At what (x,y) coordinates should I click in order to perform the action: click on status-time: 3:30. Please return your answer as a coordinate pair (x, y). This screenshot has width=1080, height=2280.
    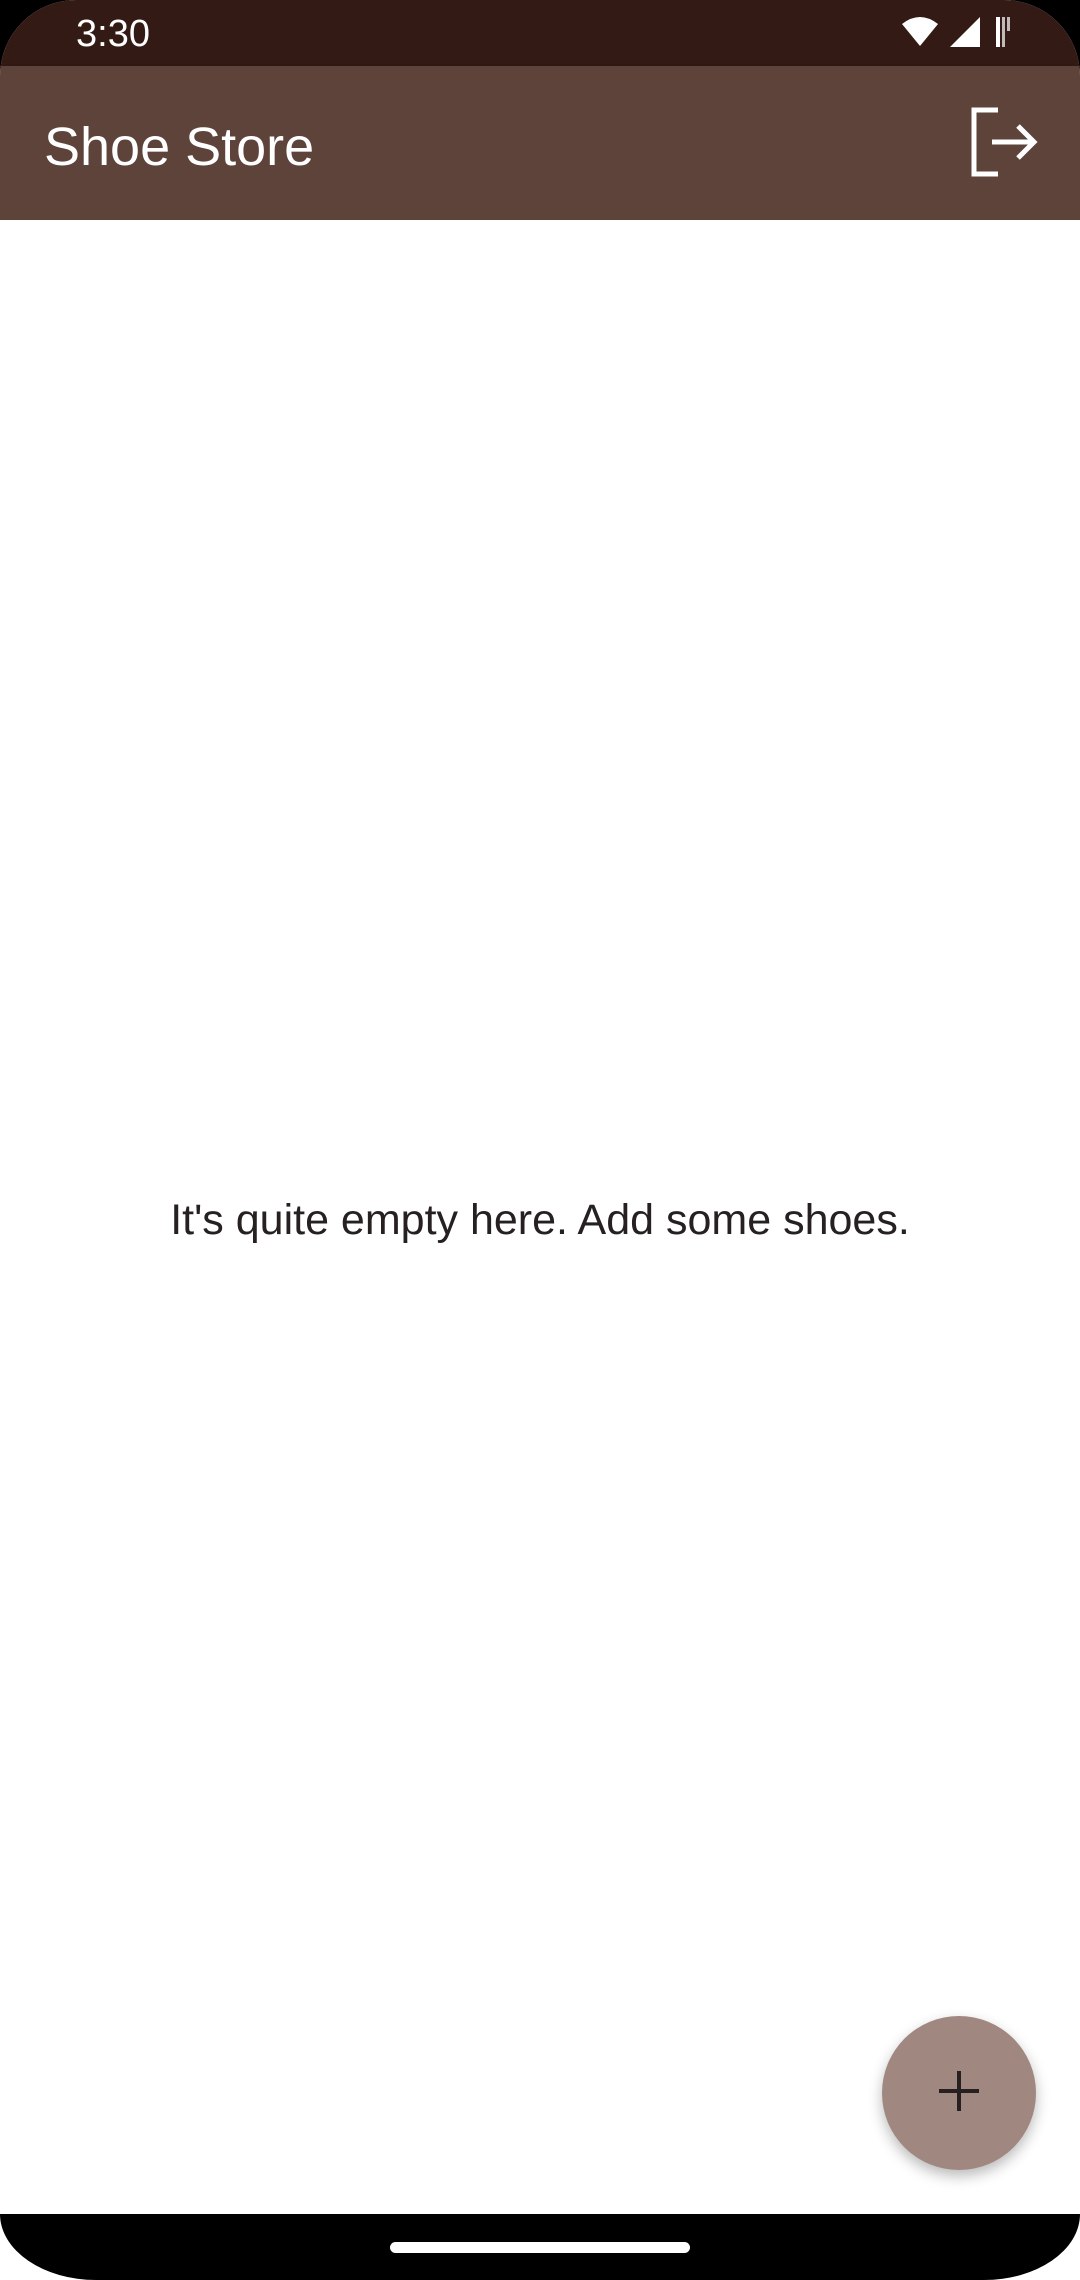
    Looking at the image, I should click on (113, 34).